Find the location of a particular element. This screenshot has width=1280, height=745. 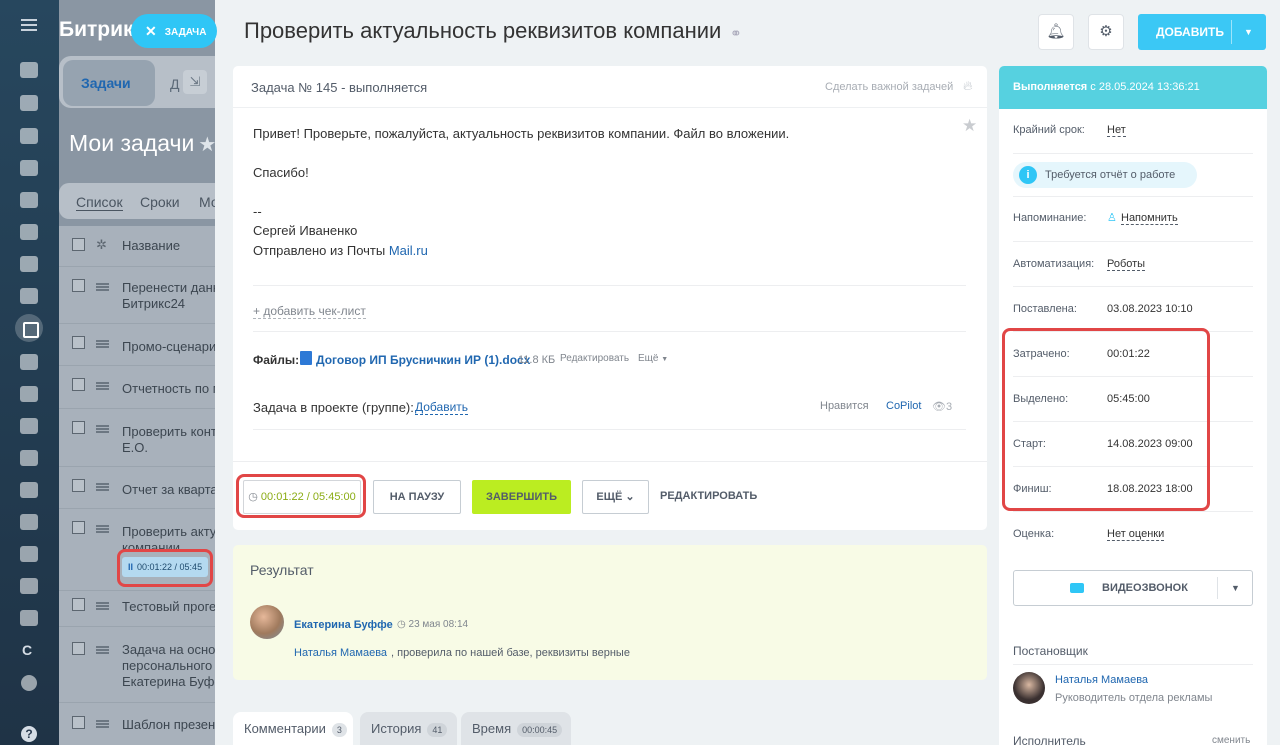

pause-button: НА ПАУЗУ is located at coordinates (417, 497).